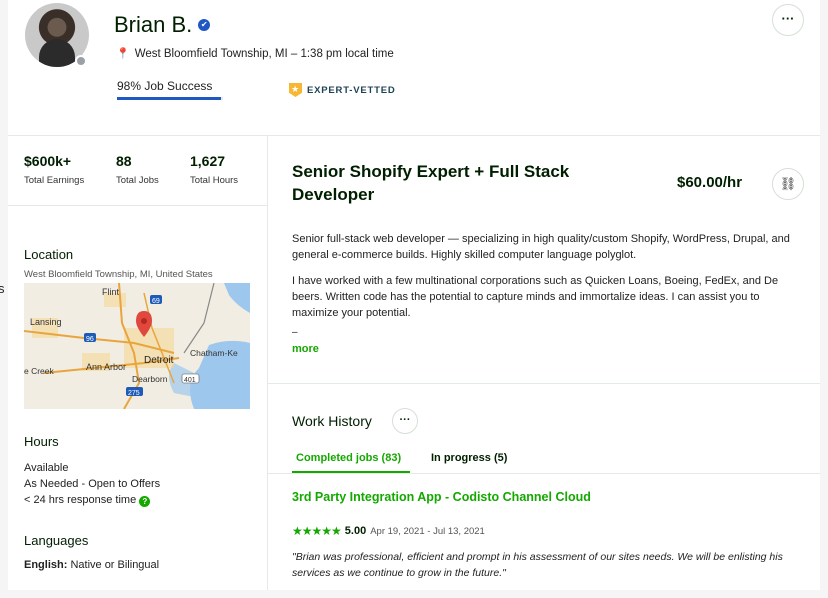 This screenshot has height=598, width=828. I want to click on rating-value: 5.00, so click(355, 531).